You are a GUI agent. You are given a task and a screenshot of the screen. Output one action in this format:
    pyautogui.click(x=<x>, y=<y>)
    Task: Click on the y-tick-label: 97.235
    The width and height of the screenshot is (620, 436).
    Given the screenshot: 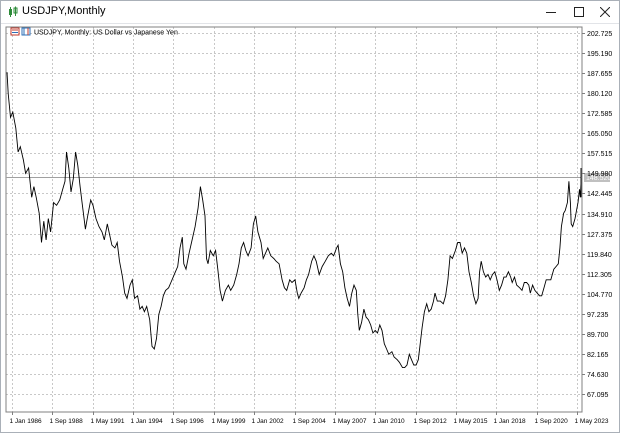 What is the action you would take?
    pyautogui.click(x=598, y=315)
    